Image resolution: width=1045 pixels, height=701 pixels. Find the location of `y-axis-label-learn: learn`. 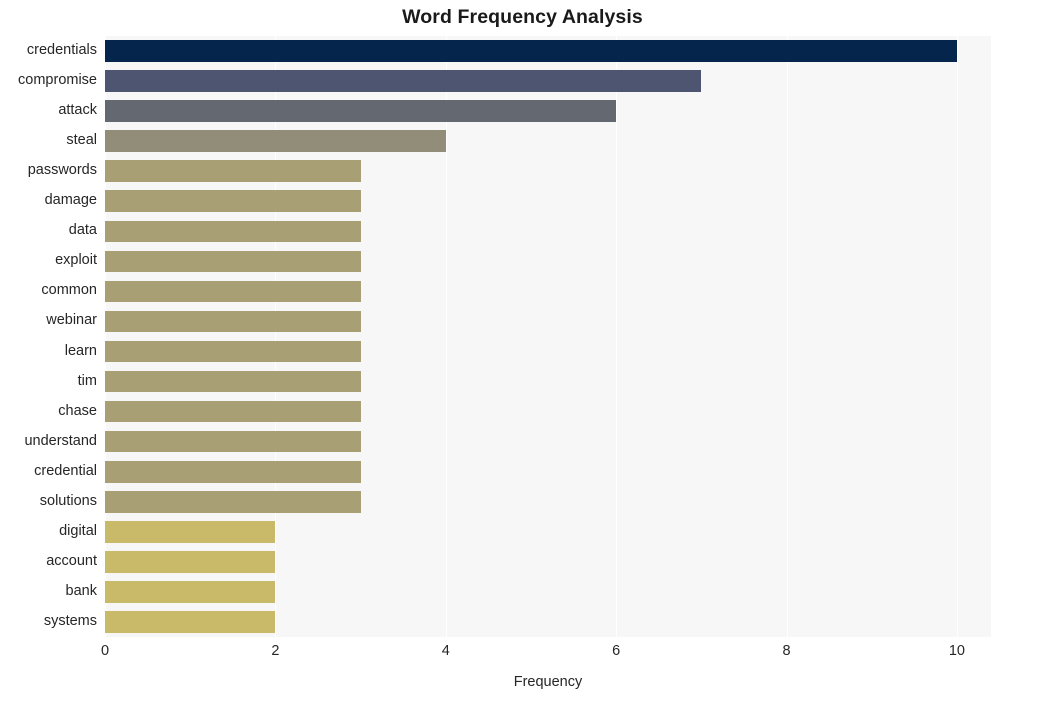

y-axis-label-learn: learn is located at coordinates (80, 350).